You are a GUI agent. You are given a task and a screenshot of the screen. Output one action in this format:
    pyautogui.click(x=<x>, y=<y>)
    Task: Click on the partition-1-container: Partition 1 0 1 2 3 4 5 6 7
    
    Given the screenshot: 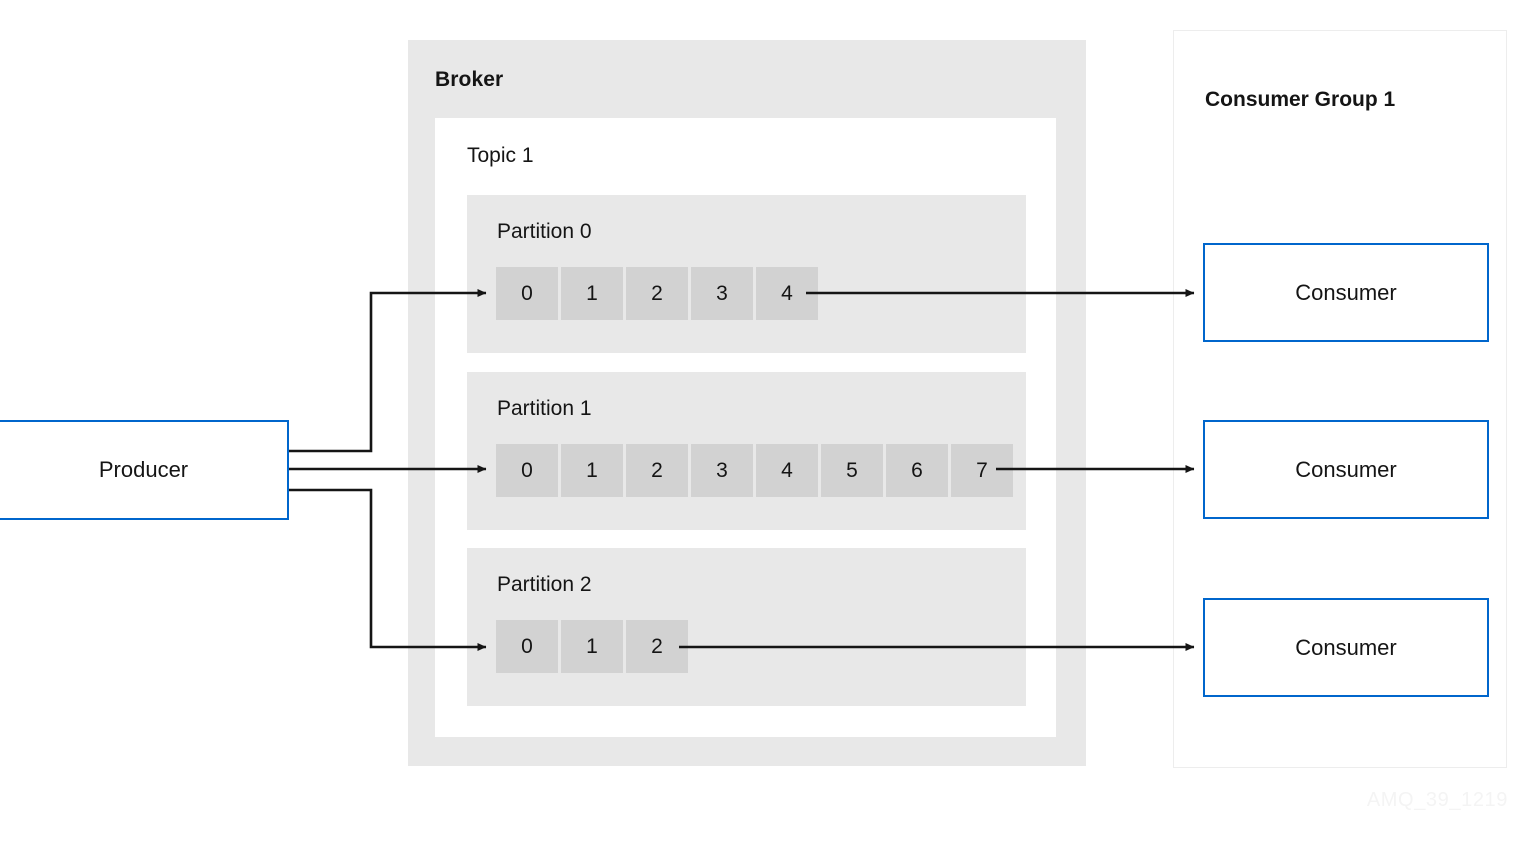 What is the action you would take?
    pyautogui.click(x=746, y=451)
    